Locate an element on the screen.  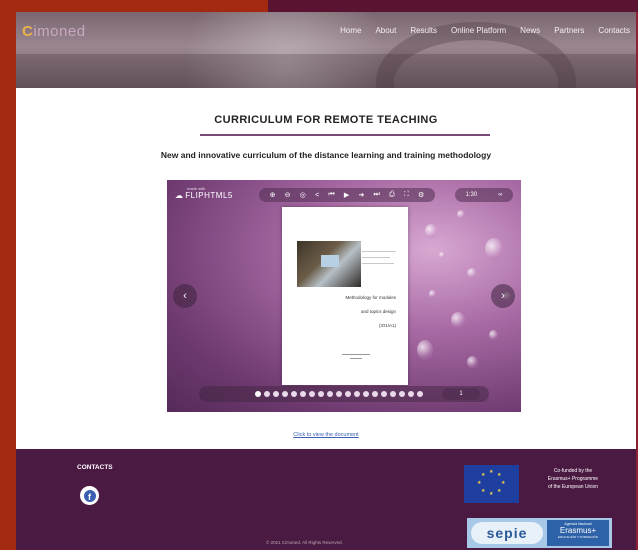
settings-icon: ⚙ is located at coordinates (421, 195).